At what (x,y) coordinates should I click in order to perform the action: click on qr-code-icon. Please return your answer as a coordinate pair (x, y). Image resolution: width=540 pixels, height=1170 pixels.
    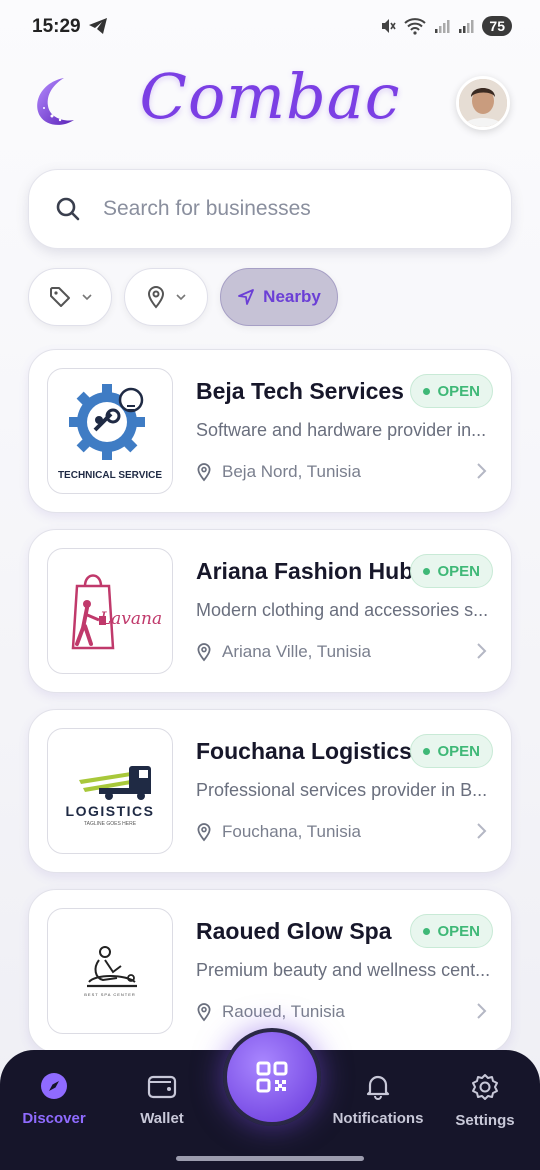
    Looking at the image, I should click on (272, 1077).